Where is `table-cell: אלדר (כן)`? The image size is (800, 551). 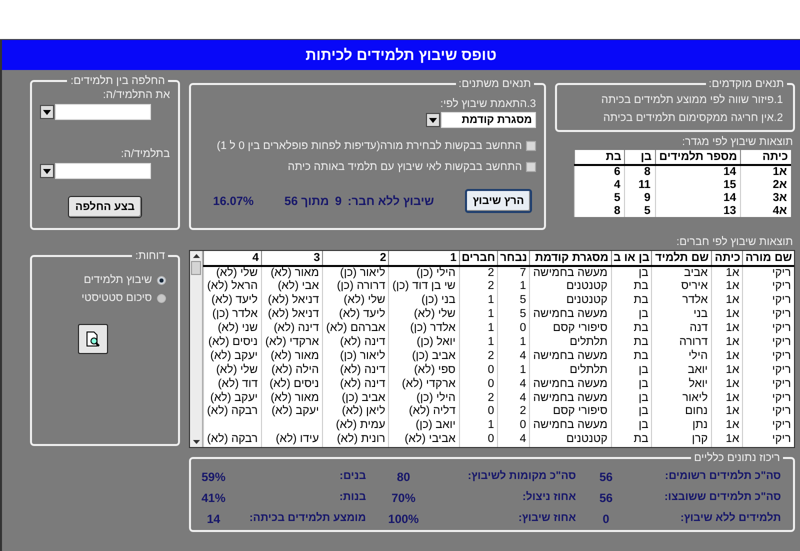
table-cell: אלדר (כן) is located at coordinates (424, 329).